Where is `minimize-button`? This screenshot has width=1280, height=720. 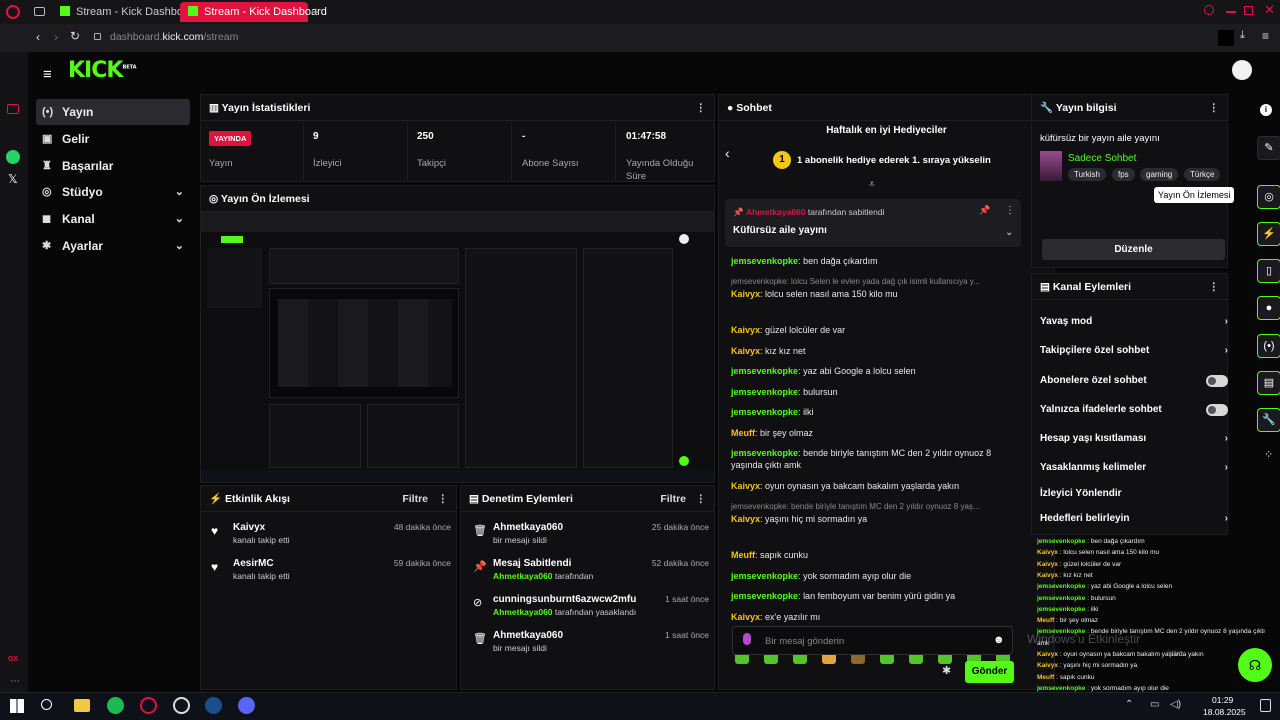
minimize-button is located at coordinates (1231, 12).